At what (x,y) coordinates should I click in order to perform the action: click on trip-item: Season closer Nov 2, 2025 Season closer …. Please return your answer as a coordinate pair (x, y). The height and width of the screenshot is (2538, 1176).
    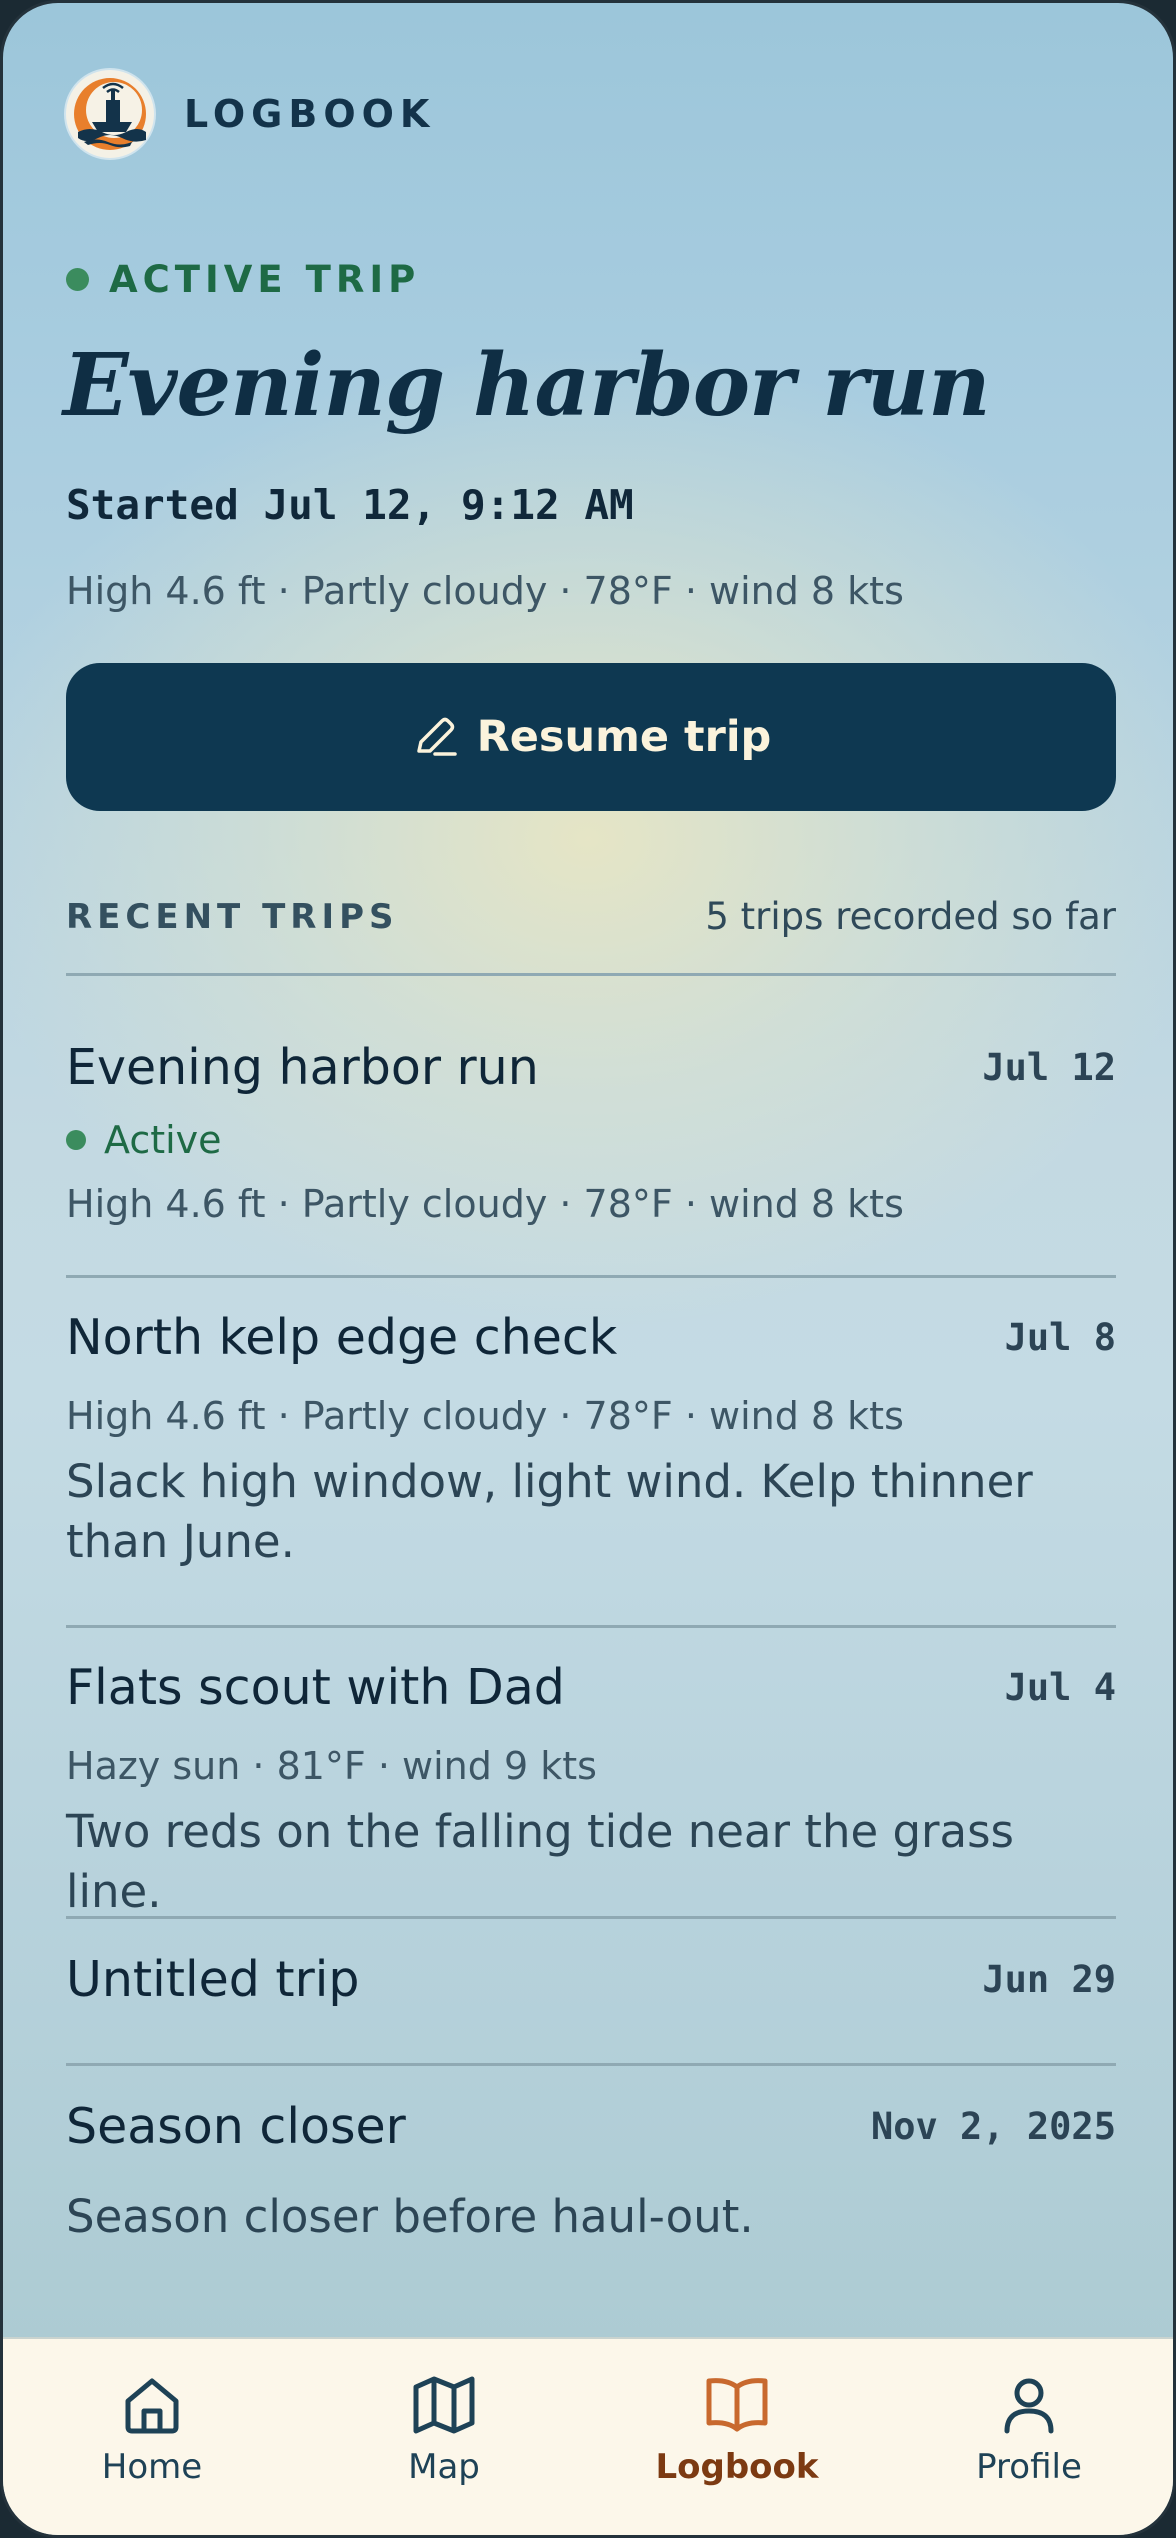
    Looking at the image, I should click on (591, 2172).